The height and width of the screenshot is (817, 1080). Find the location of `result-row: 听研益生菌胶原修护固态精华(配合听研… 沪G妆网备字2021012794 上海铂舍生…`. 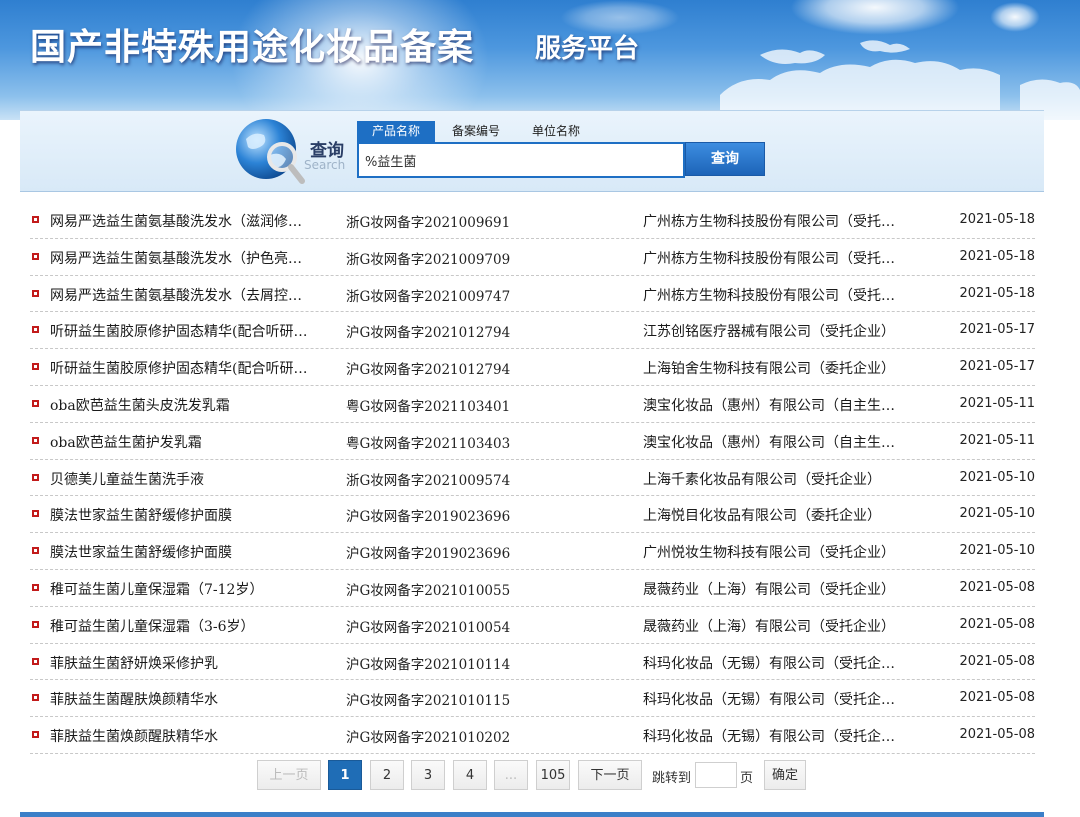

result-row: 听研益生菌胶原修护固态精华(配合听研… 沪G妆网备字2021012794 上海铂舍生… is located at coordinates (532, 367).